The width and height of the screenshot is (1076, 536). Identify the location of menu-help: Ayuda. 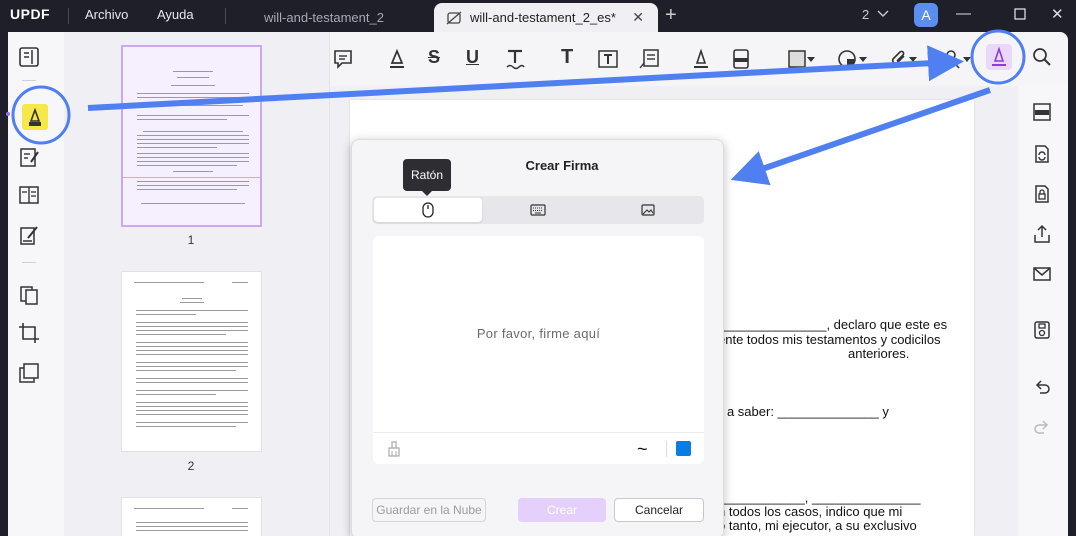
(175, 14).